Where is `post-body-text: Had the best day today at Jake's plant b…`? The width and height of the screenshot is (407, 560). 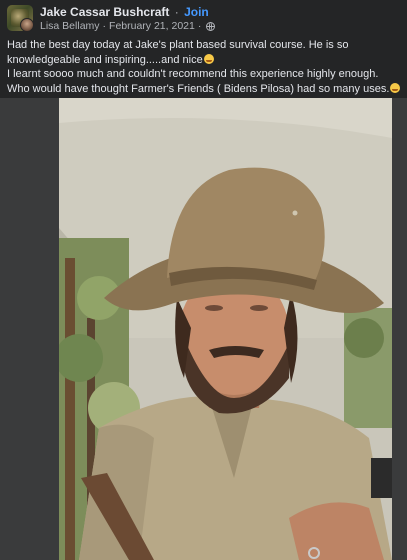
post-body-text: Had the best day today at Jake's plant b… is located at coordinates (205, 67).